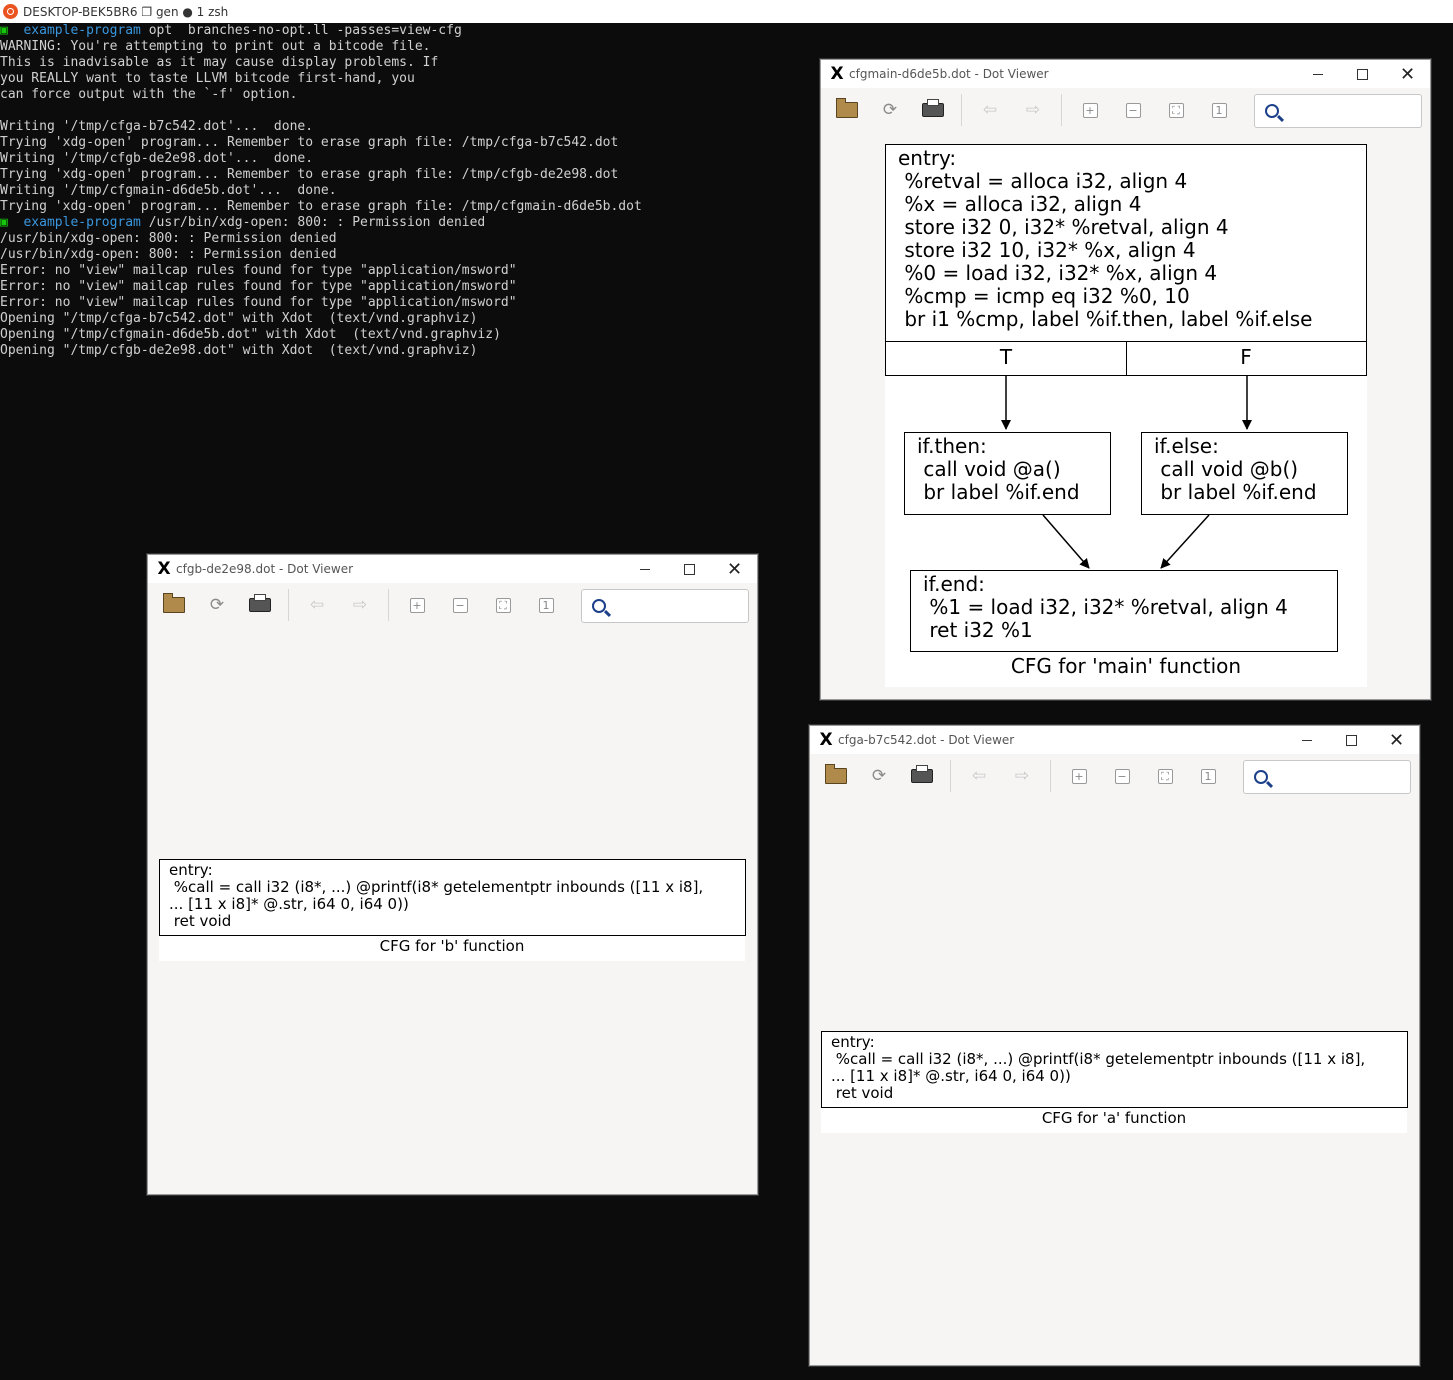  What do you see at coordinates (4, 30) in the screenshot?
I see `prompt-icon: ▣` at bounding box center [4, 30].